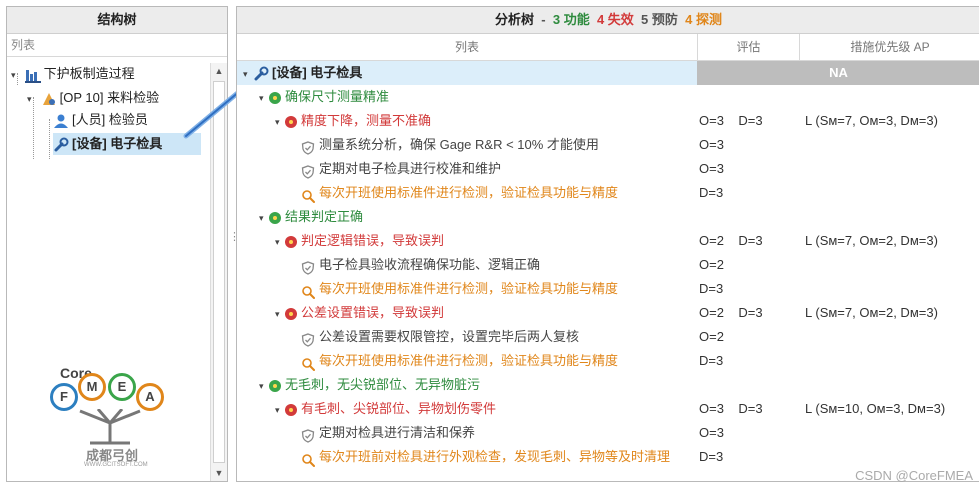 The image size is (979, 487). Describe the element at coordinates (571, 19) in the screenshot. I see `functions-count: 3 功能` at that location.